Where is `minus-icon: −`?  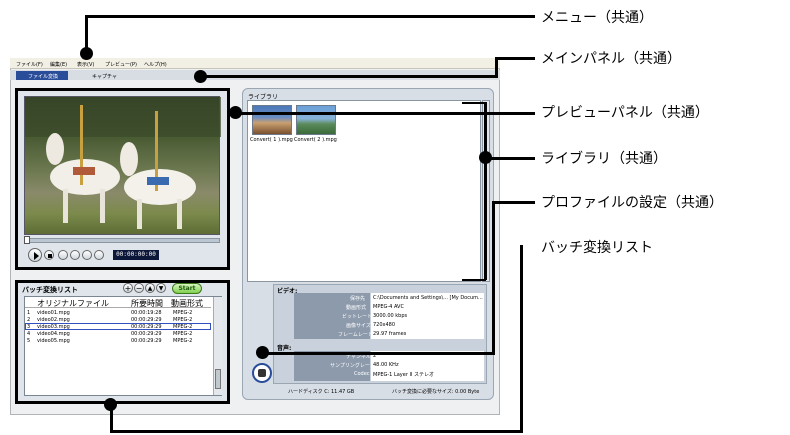 minus-icon: − is located at coordinates (139, 288).